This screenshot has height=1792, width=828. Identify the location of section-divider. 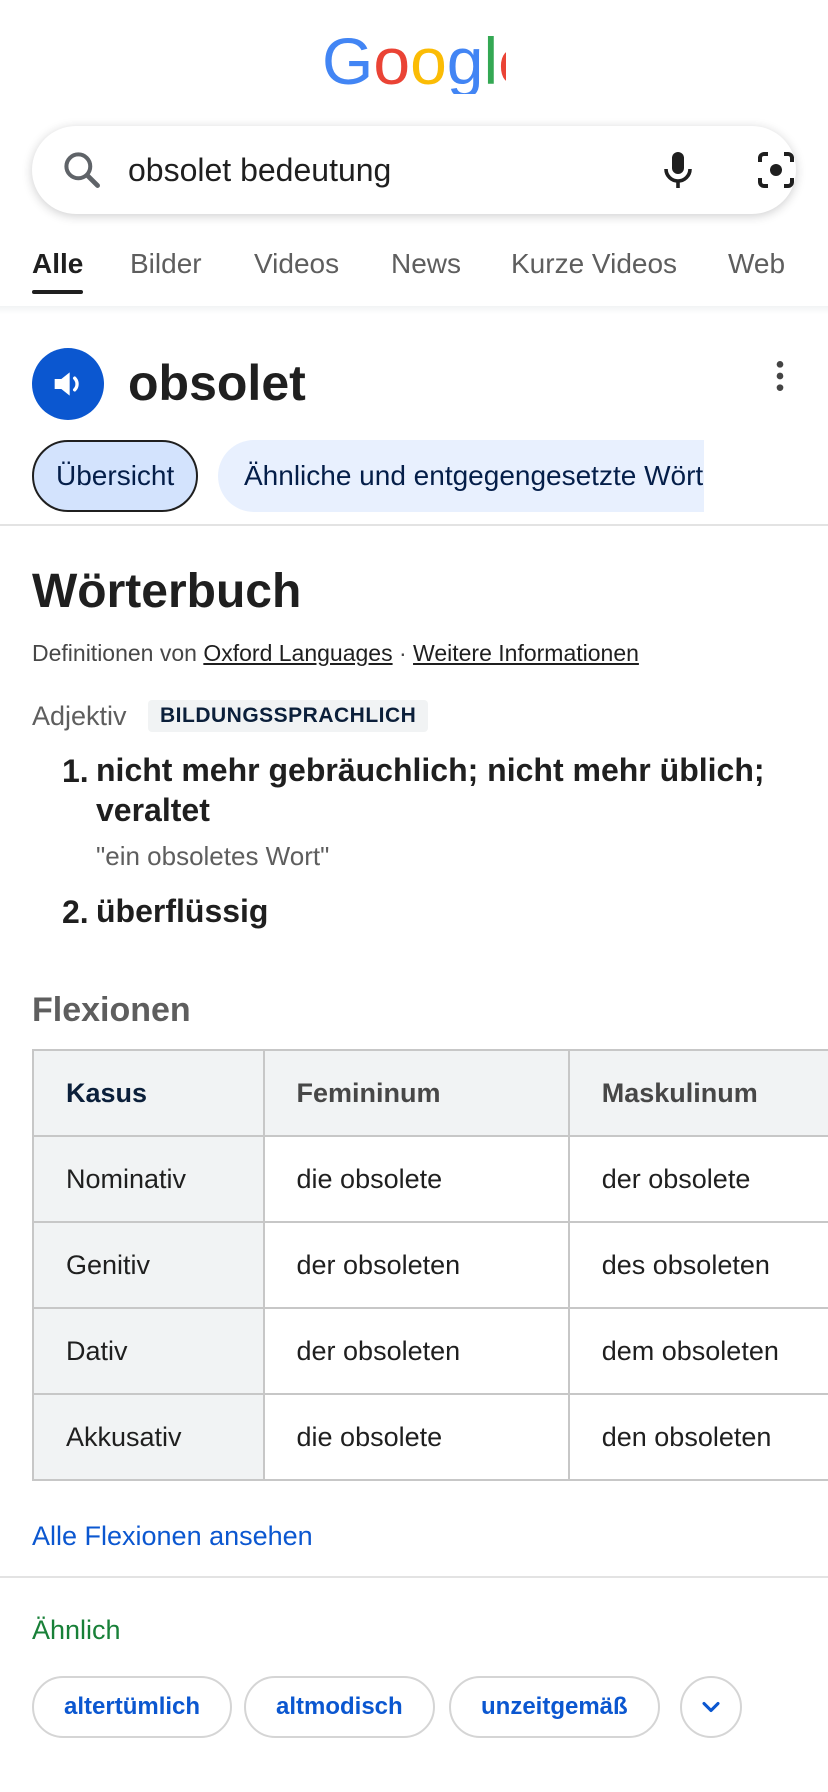
(414, 1577).